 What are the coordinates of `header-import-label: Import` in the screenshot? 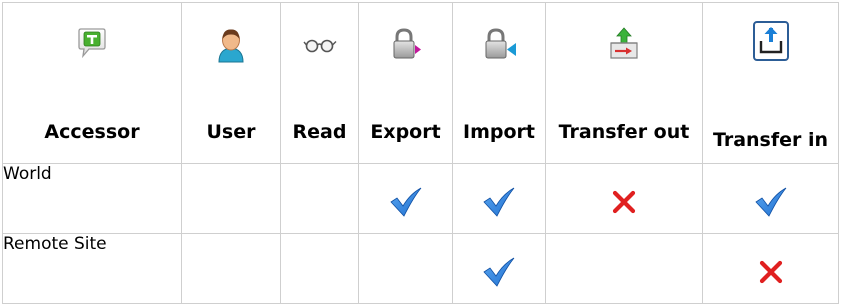 It's located at (499, 132).